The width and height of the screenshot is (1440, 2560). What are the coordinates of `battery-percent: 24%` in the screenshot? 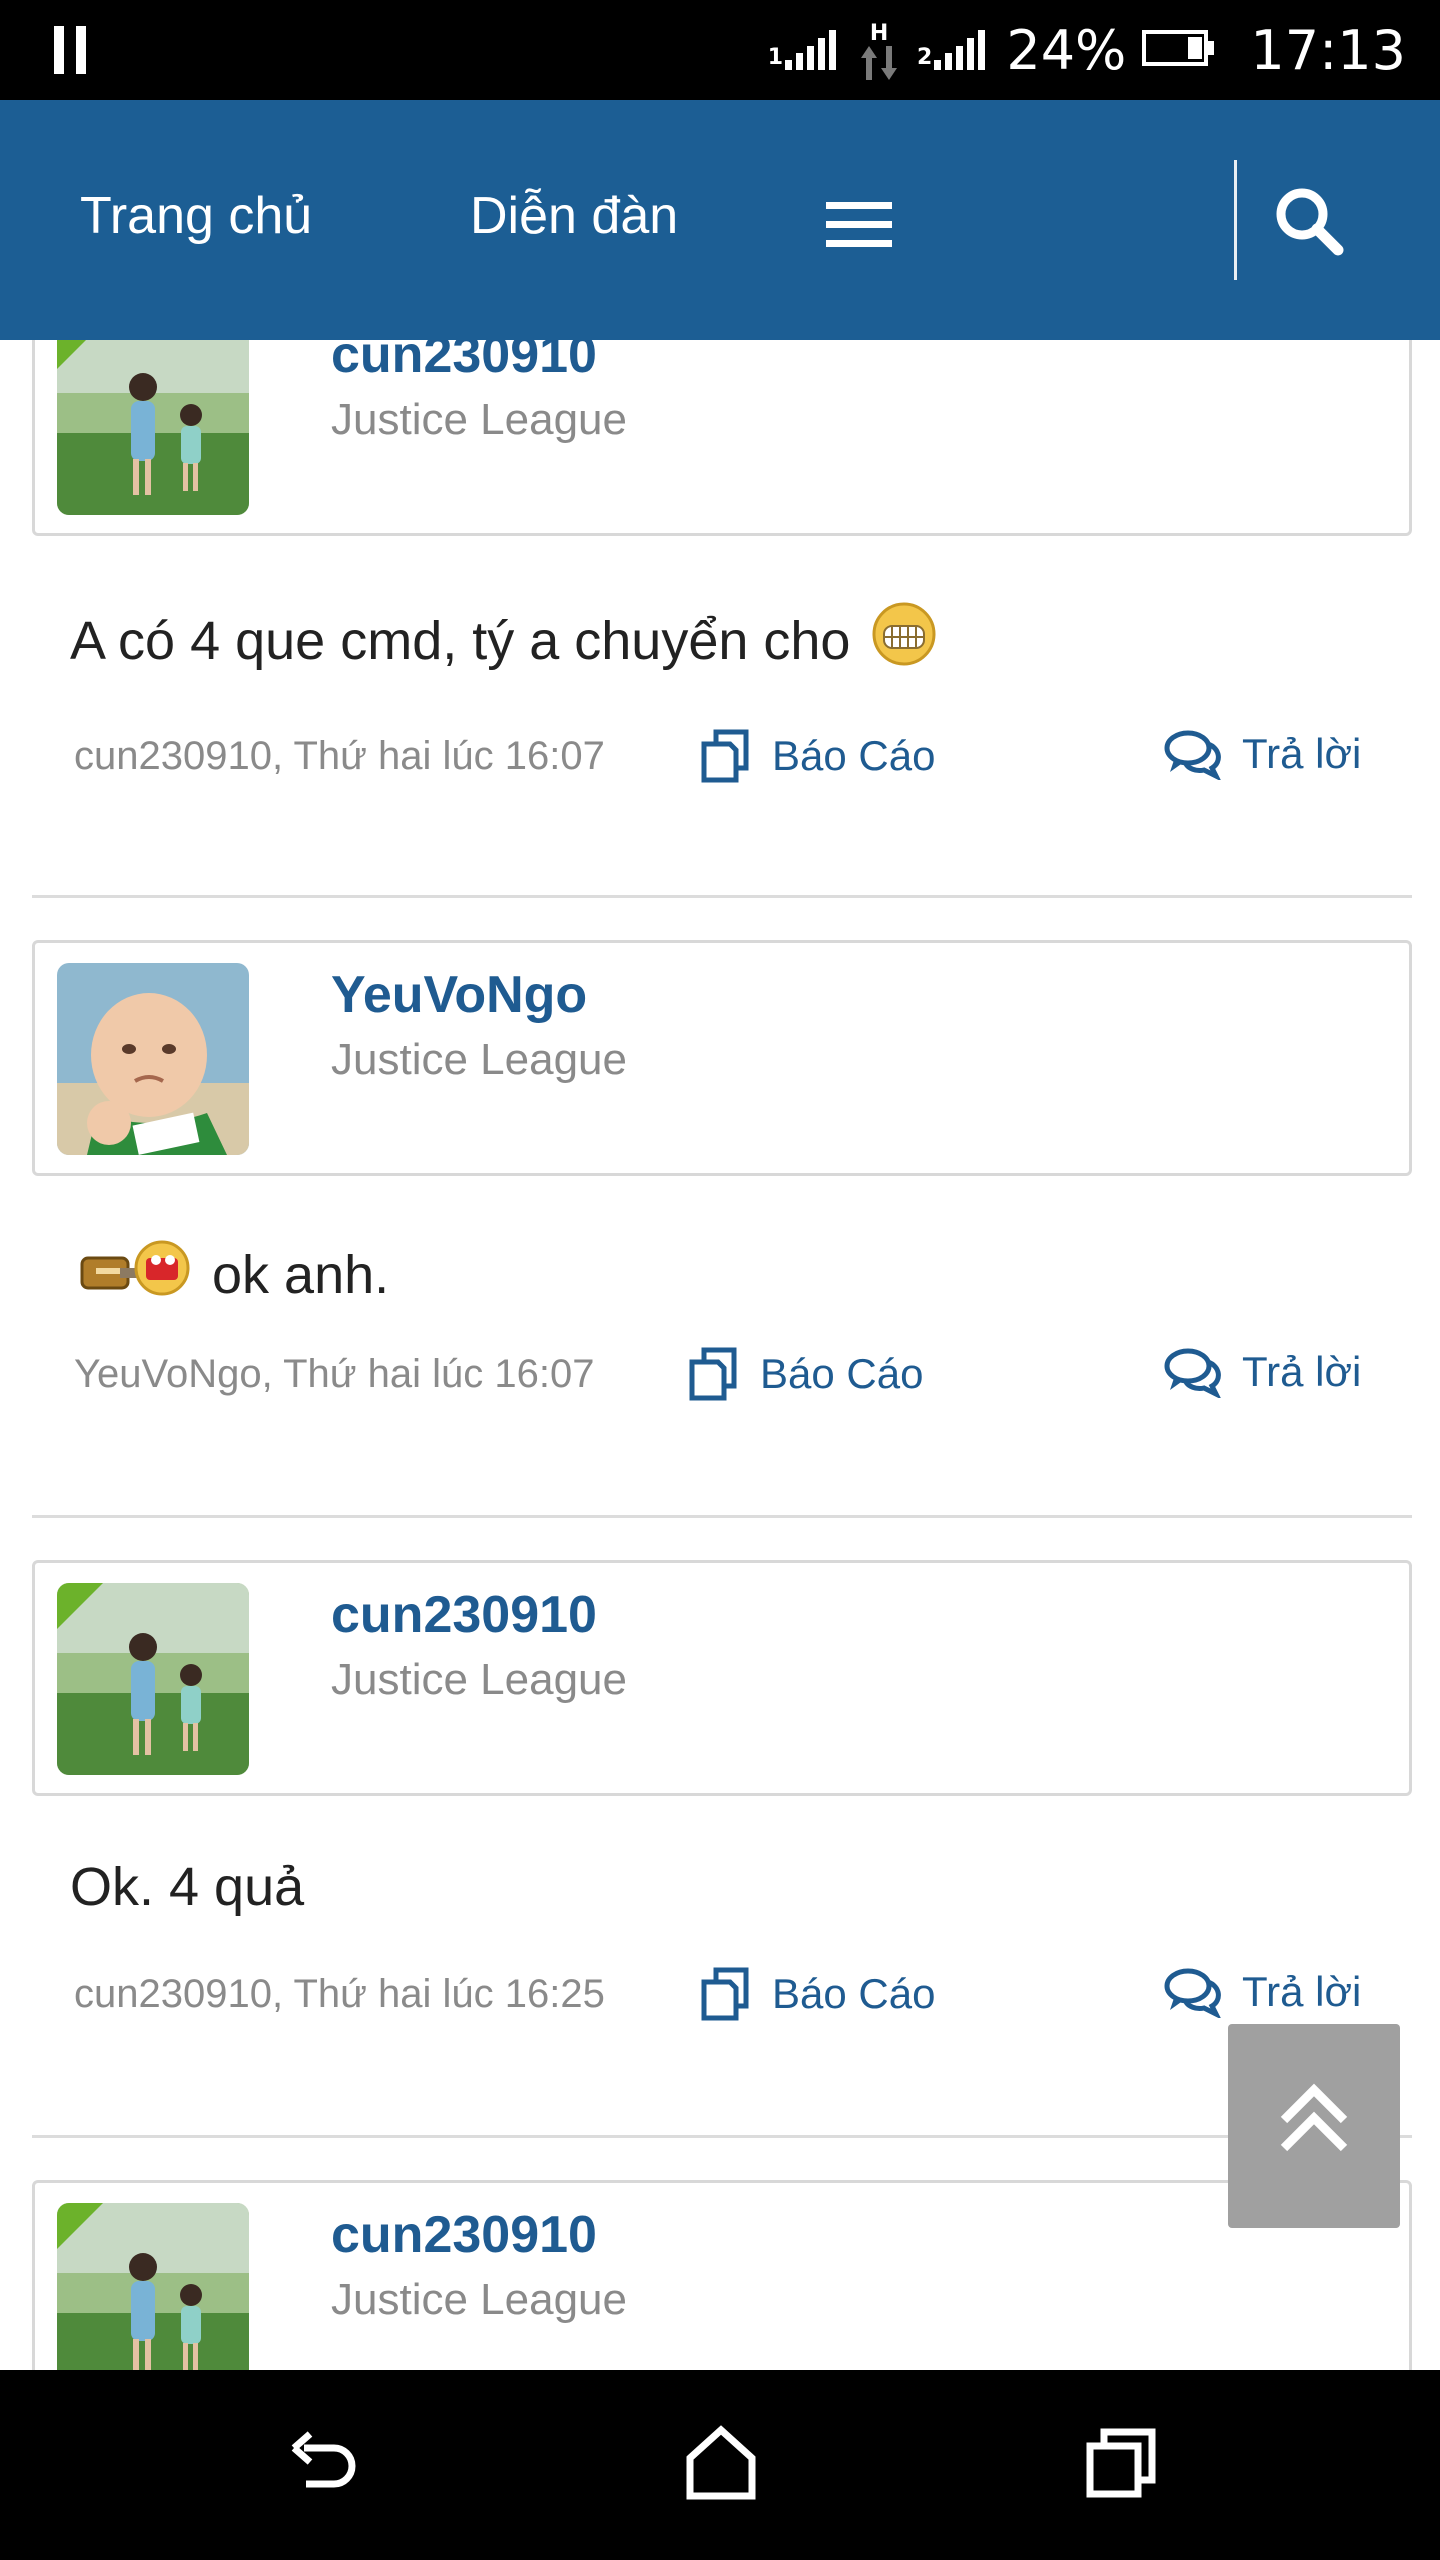 It's located at (1066, 50).